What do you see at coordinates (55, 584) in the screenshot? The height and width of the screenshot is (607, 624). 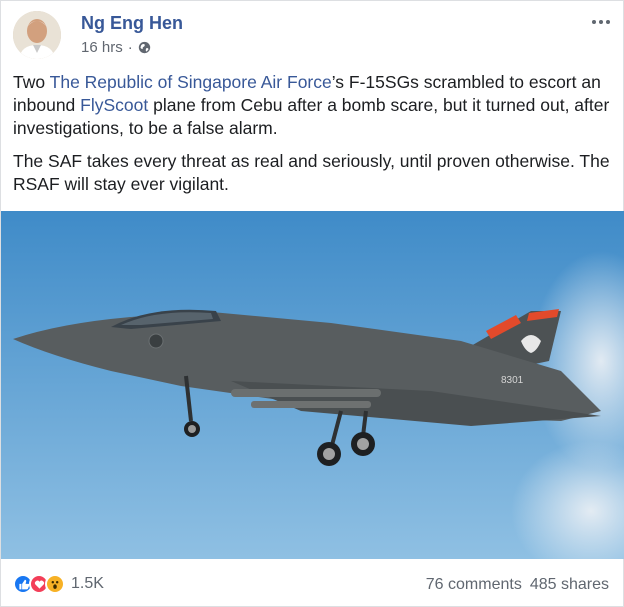 I see `wow-icon` at bounding box center [55, 584].